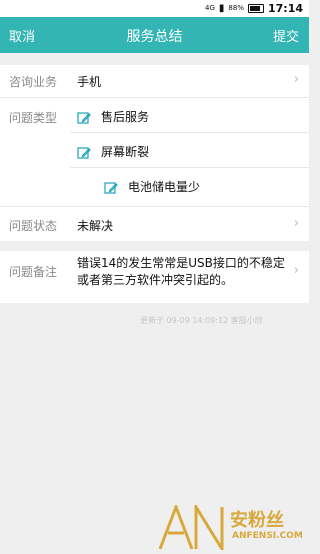 The height and width of the screenshot is (554, 320). What do you see at coordinates (210, 8) in the screenshot?
I see `signal-label: 4G` at bounding box center [210, 8].